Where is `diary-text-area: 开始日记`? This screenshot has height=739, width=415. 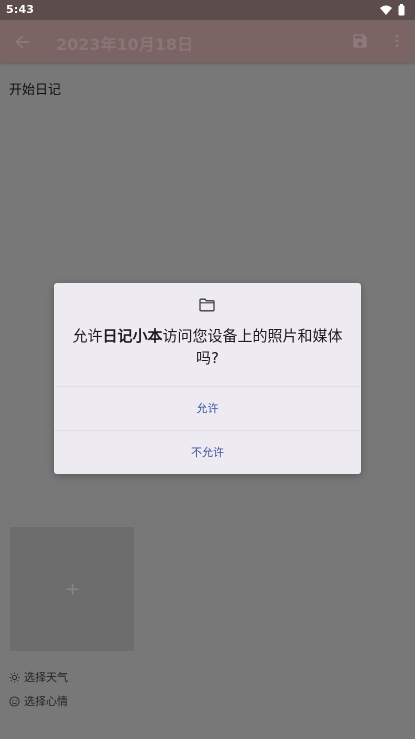 diary-text-area: 开始日记 is located at coordinates (35, 88).